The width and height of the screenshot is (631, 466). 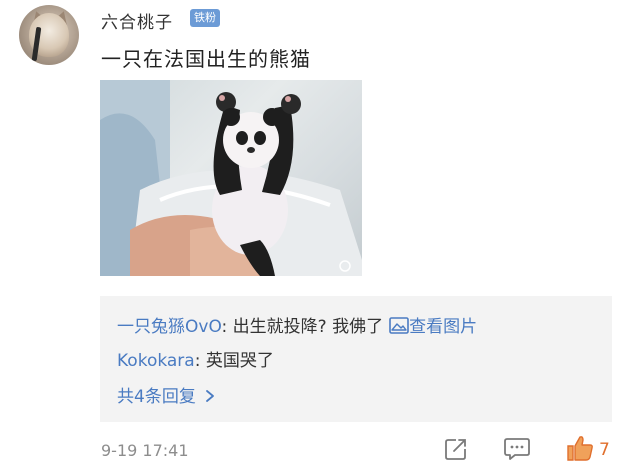 What do you see at coordinates (239, 361) in the screenshot?
I see `reply-text: 英国哭了` at bounding box center [239, 361].